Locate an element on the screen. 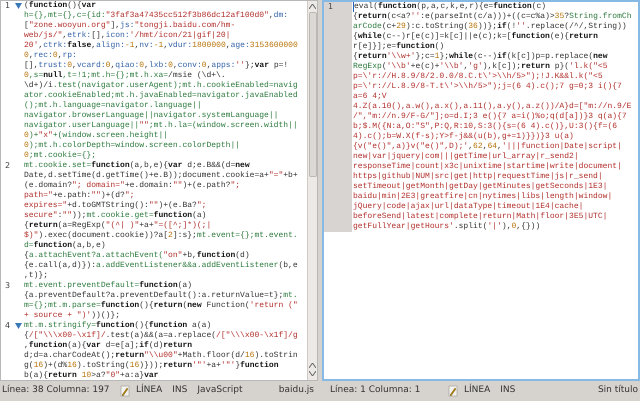 The image size is (640, 401). code-line: secure":""));mt.cookie.get=function(a) is located at coordinates (116, 216).